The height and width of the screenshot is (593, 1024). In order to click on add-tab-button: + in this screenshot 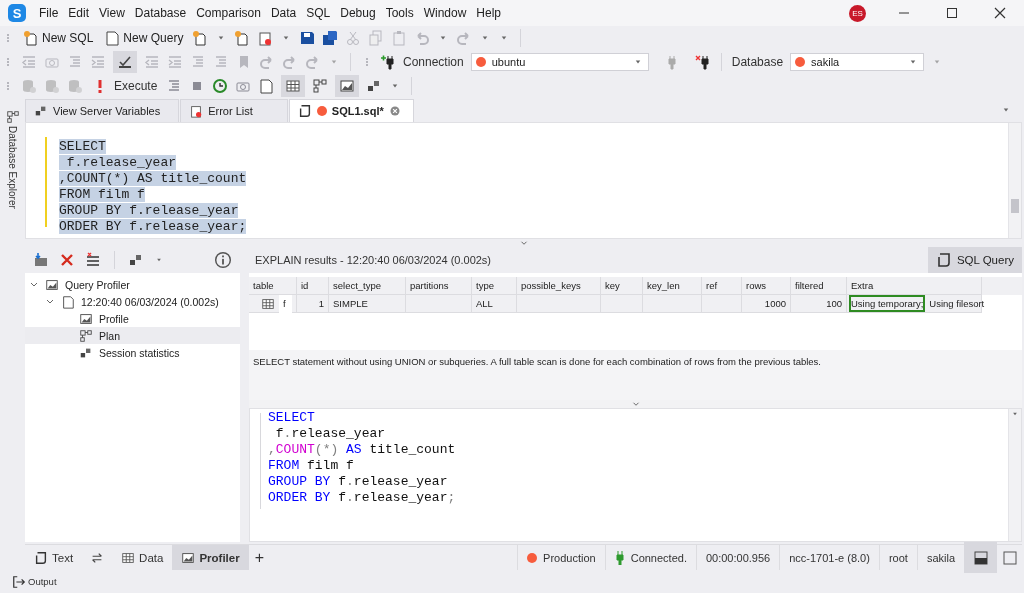, I will do `click(259, 557)`.